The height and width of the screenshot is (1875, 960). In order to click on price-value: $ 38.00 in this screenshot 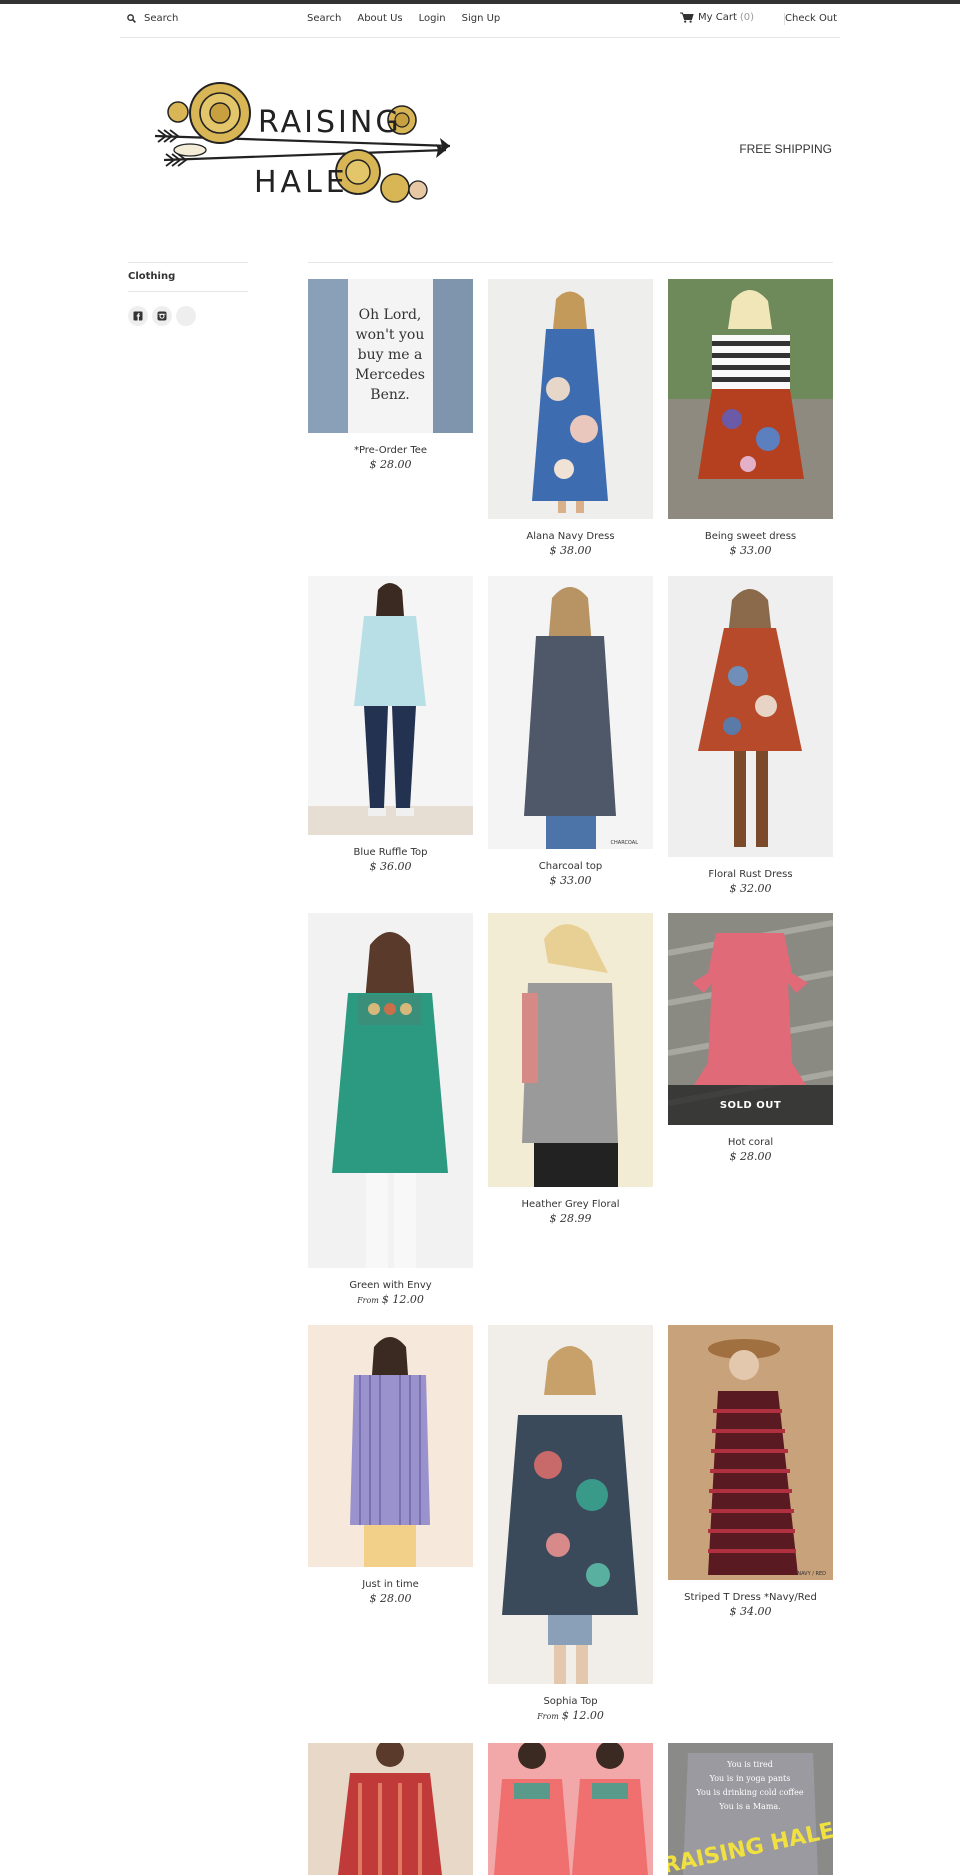, I will do `click(570, 550)`.